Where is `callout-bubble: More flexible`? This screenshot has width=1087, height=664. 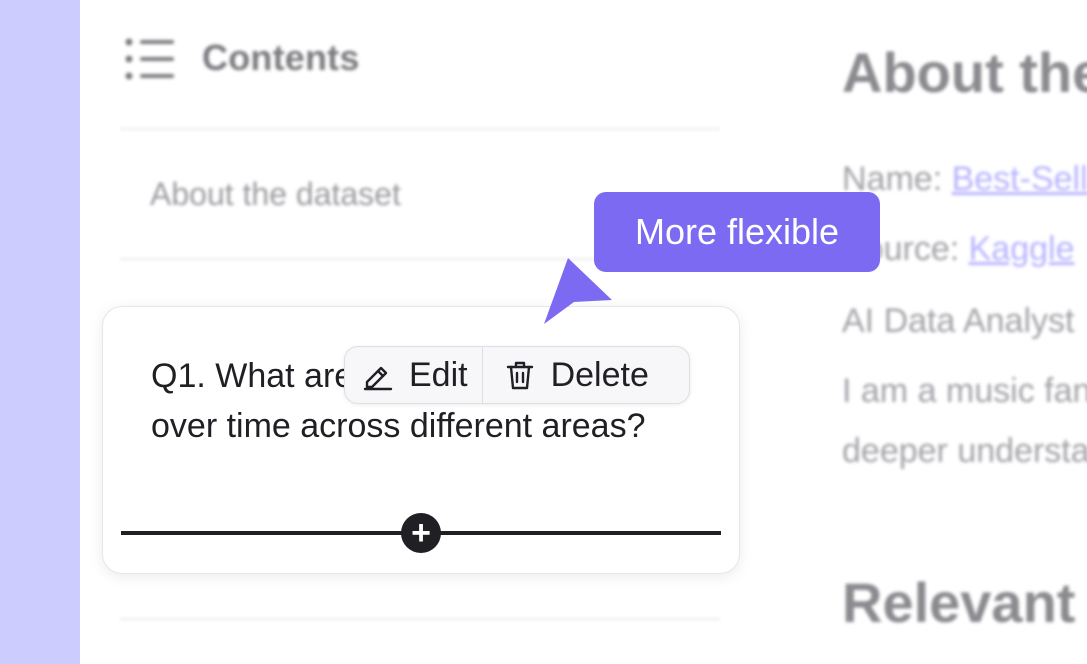
callout-bubble: More flexible is located at coordinates (737, 232).